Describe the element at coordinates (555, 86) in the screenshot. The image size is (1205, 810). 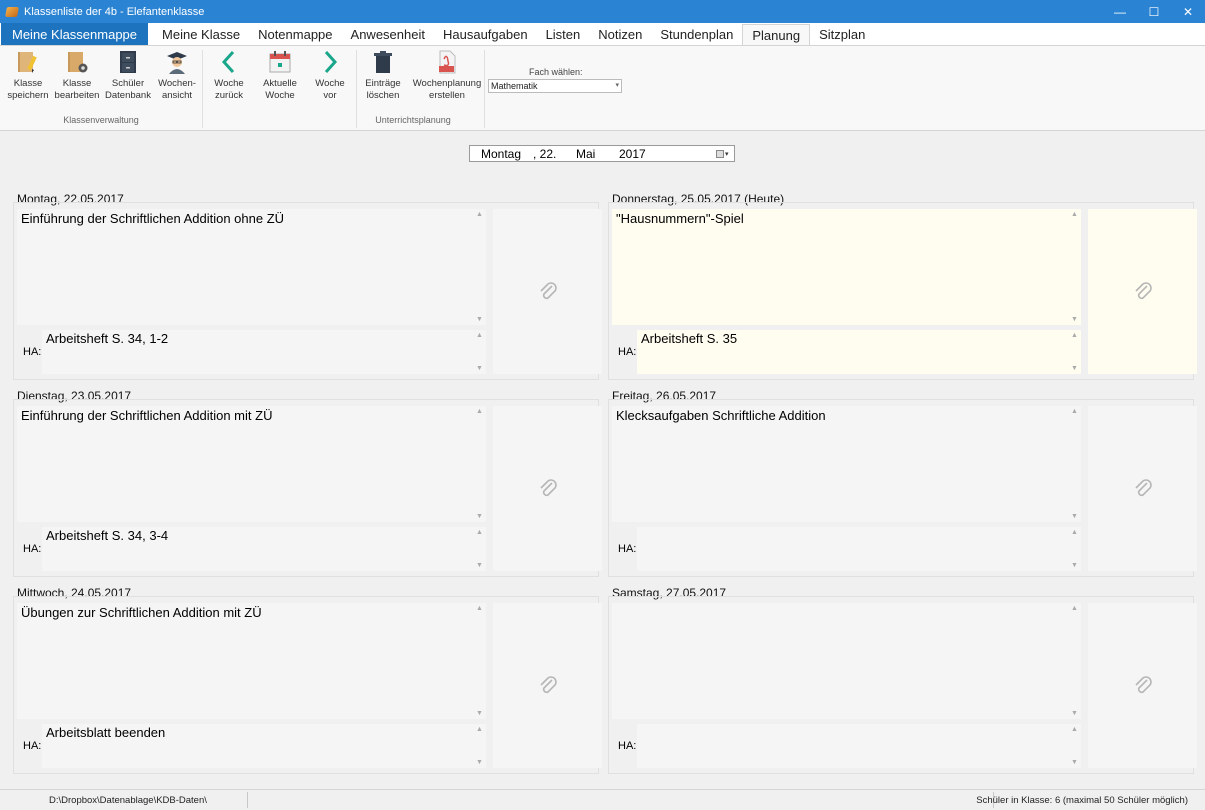
I see `fach-select: Mathematik ▾` at that location.